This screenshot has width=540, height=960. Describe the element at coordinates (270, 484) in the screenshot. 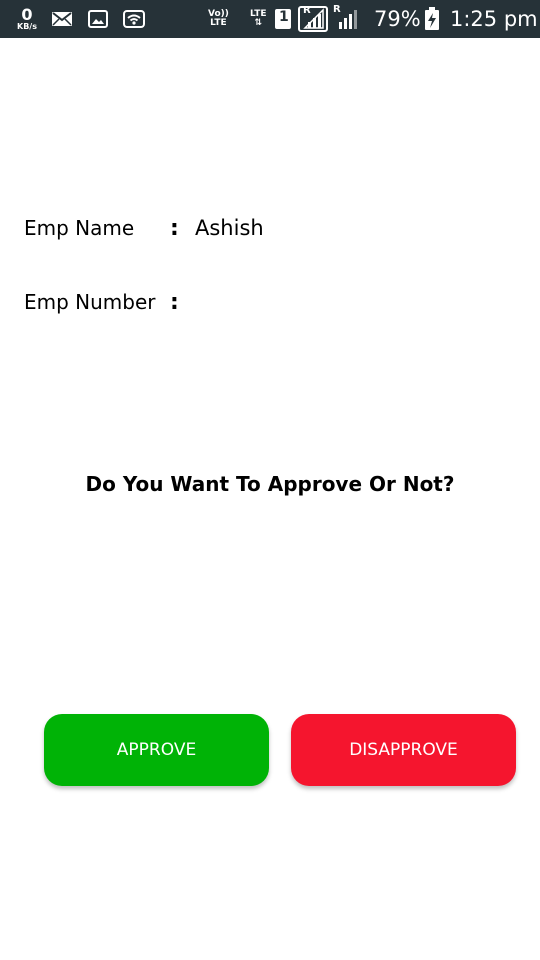

I see `approval-question: Do You Want To Approve Or Not?` at that location.